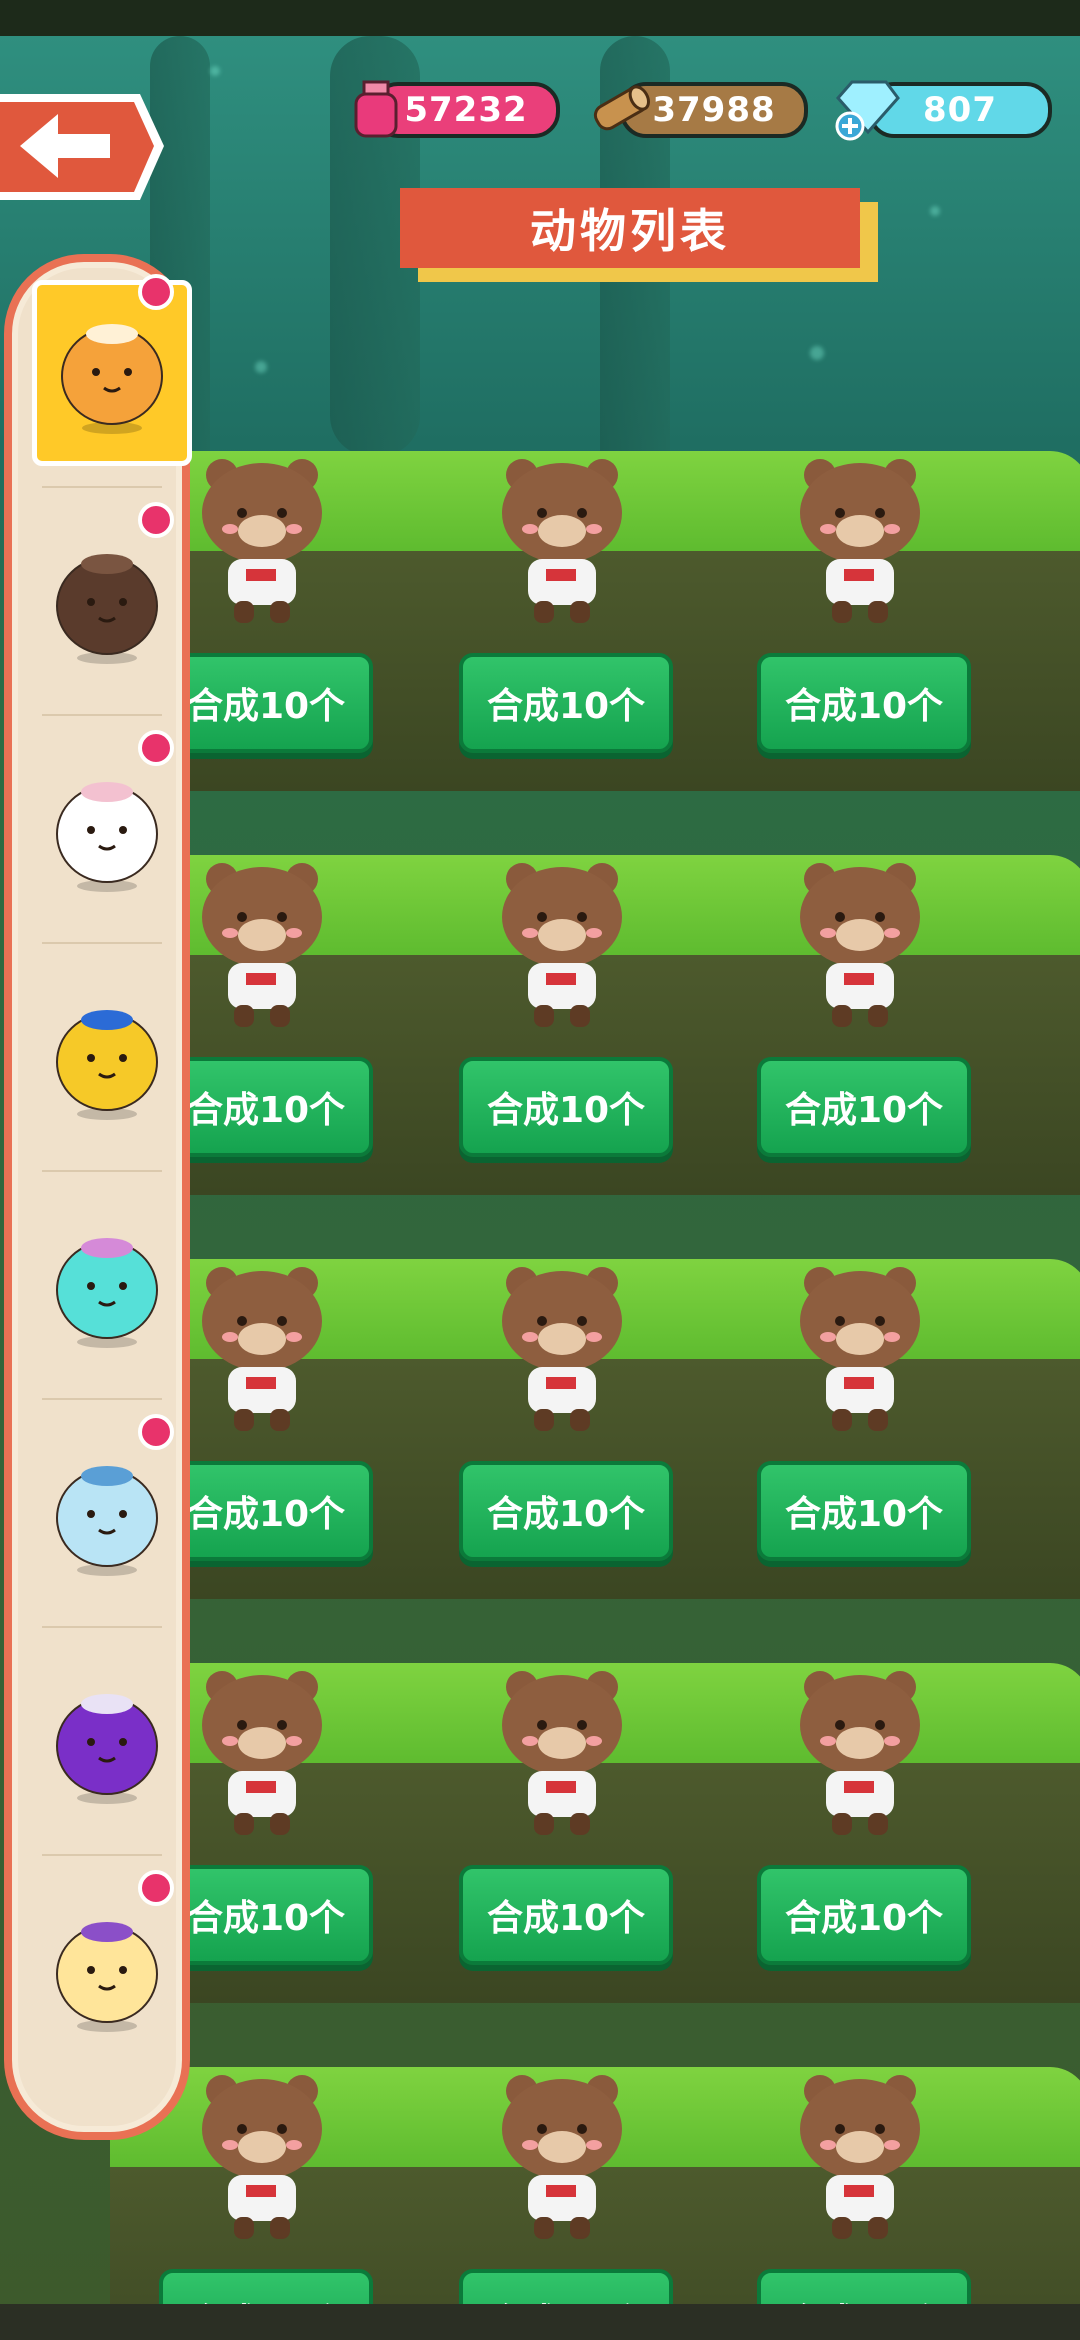  What do you see at coordinates (107, 1749) in the screenshot?
I see `purple-bird-icon` at bounding box center [107, 1749].